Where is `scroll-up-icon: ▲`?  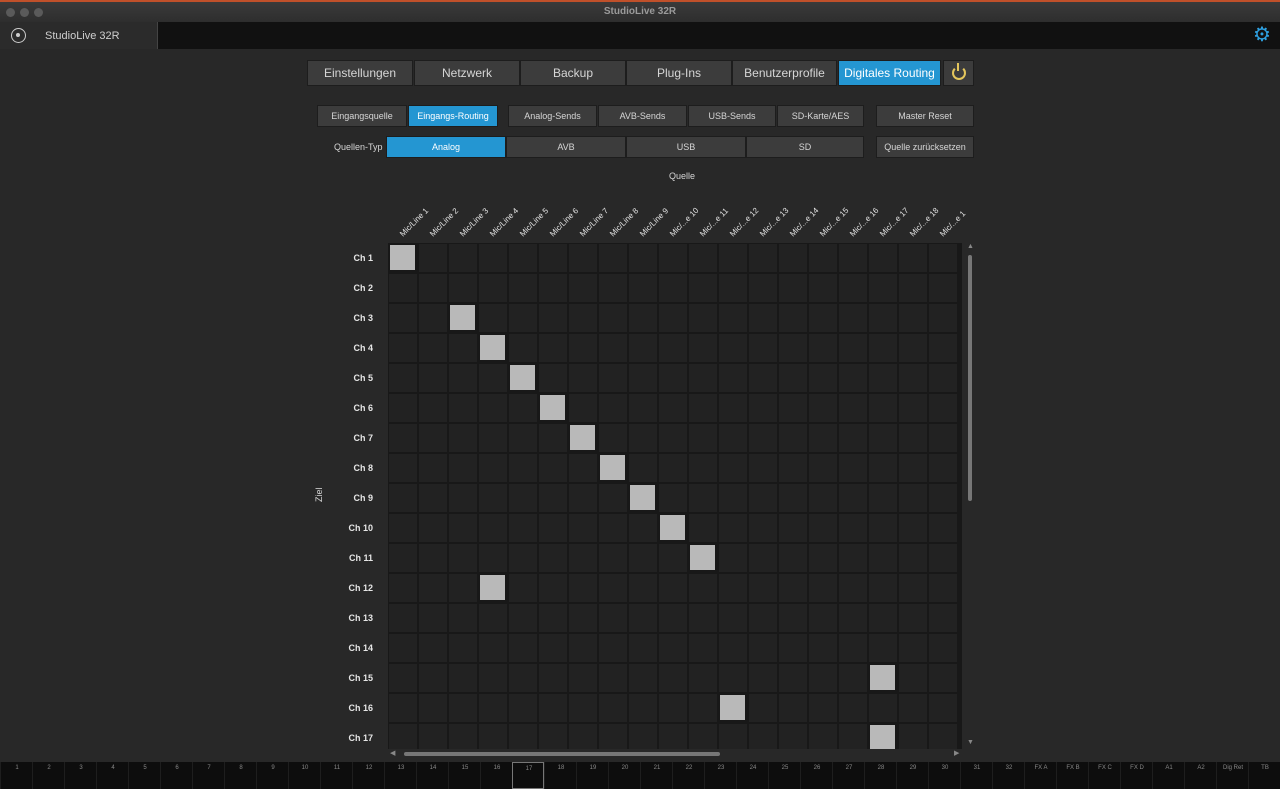 scroll-up-icon: ▲ is located at coordinates (970, 246).